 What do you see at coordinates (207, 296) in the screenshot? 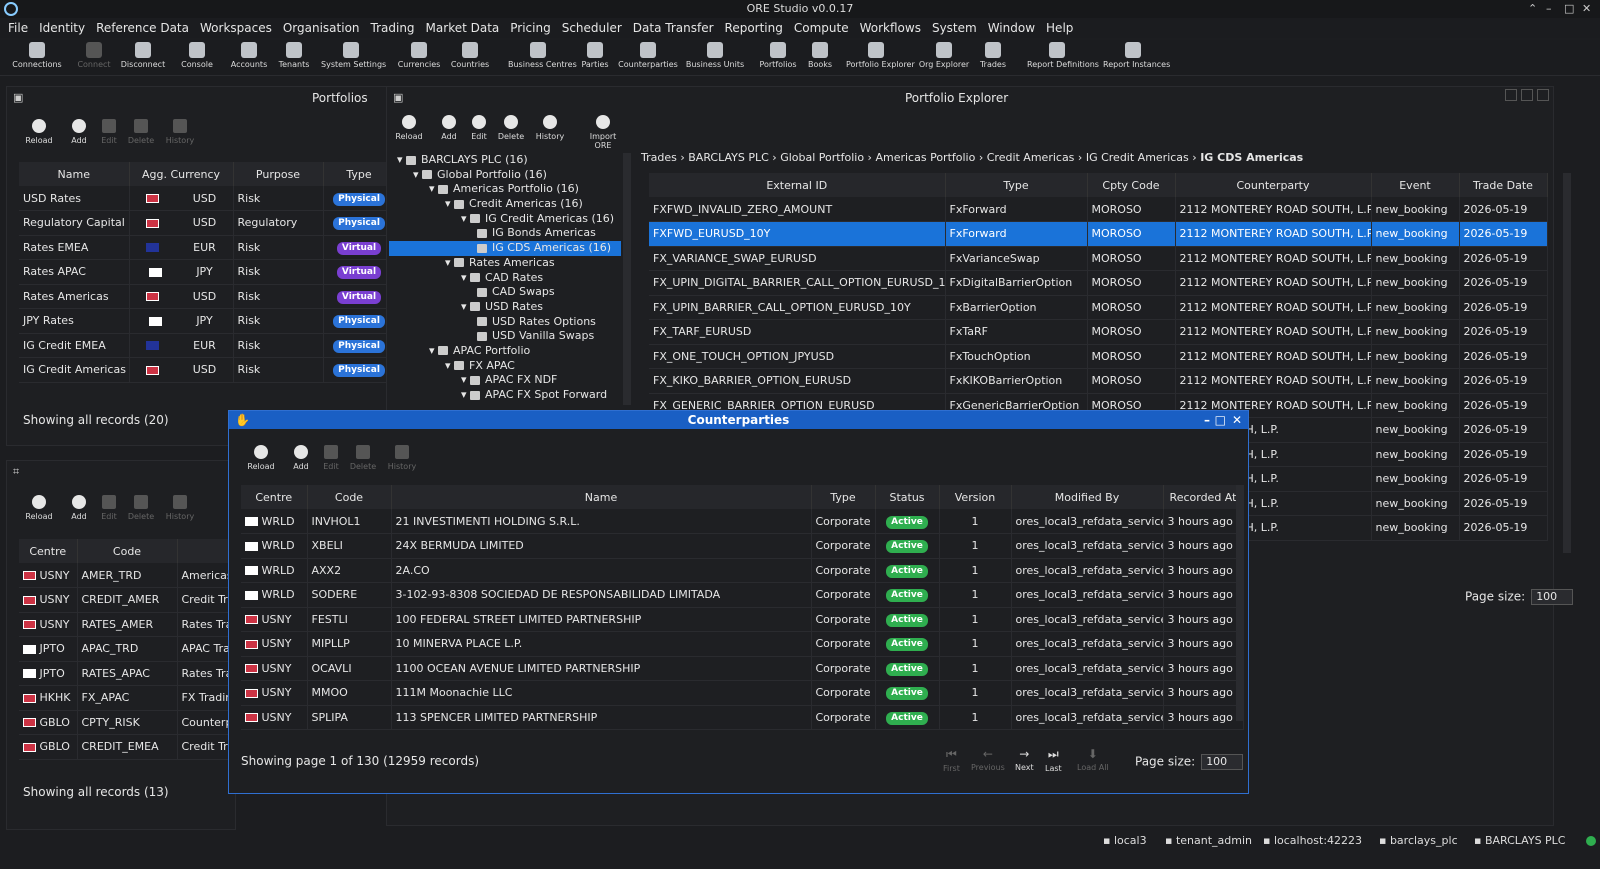
I see `table-row: Rates Americas USD Risk Virtual` at bounding box center [207, 296].